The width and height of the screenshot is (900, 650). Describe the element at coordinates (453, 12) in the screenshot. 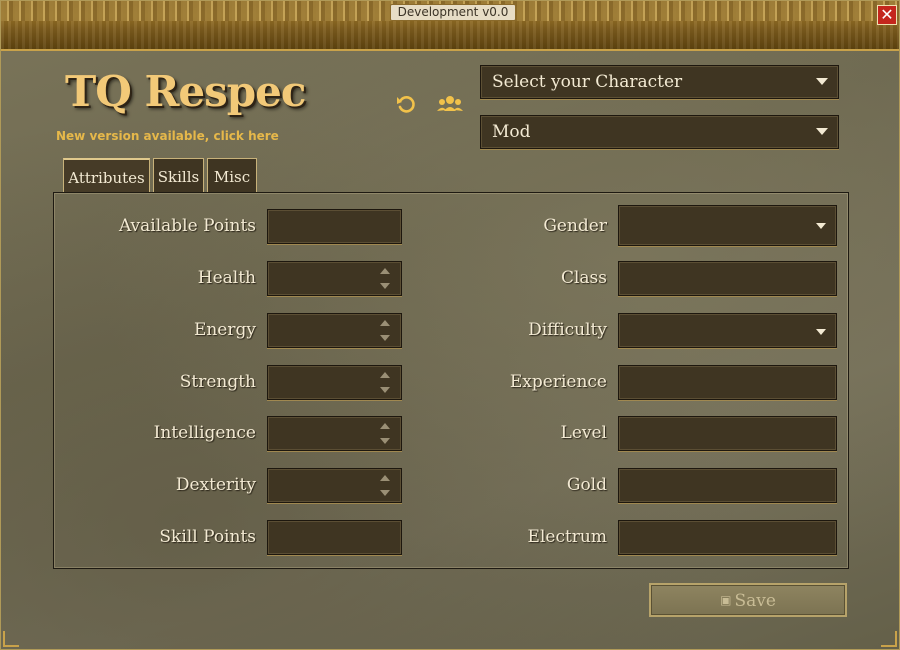

I see `window-title: Development v0.0` at that location.